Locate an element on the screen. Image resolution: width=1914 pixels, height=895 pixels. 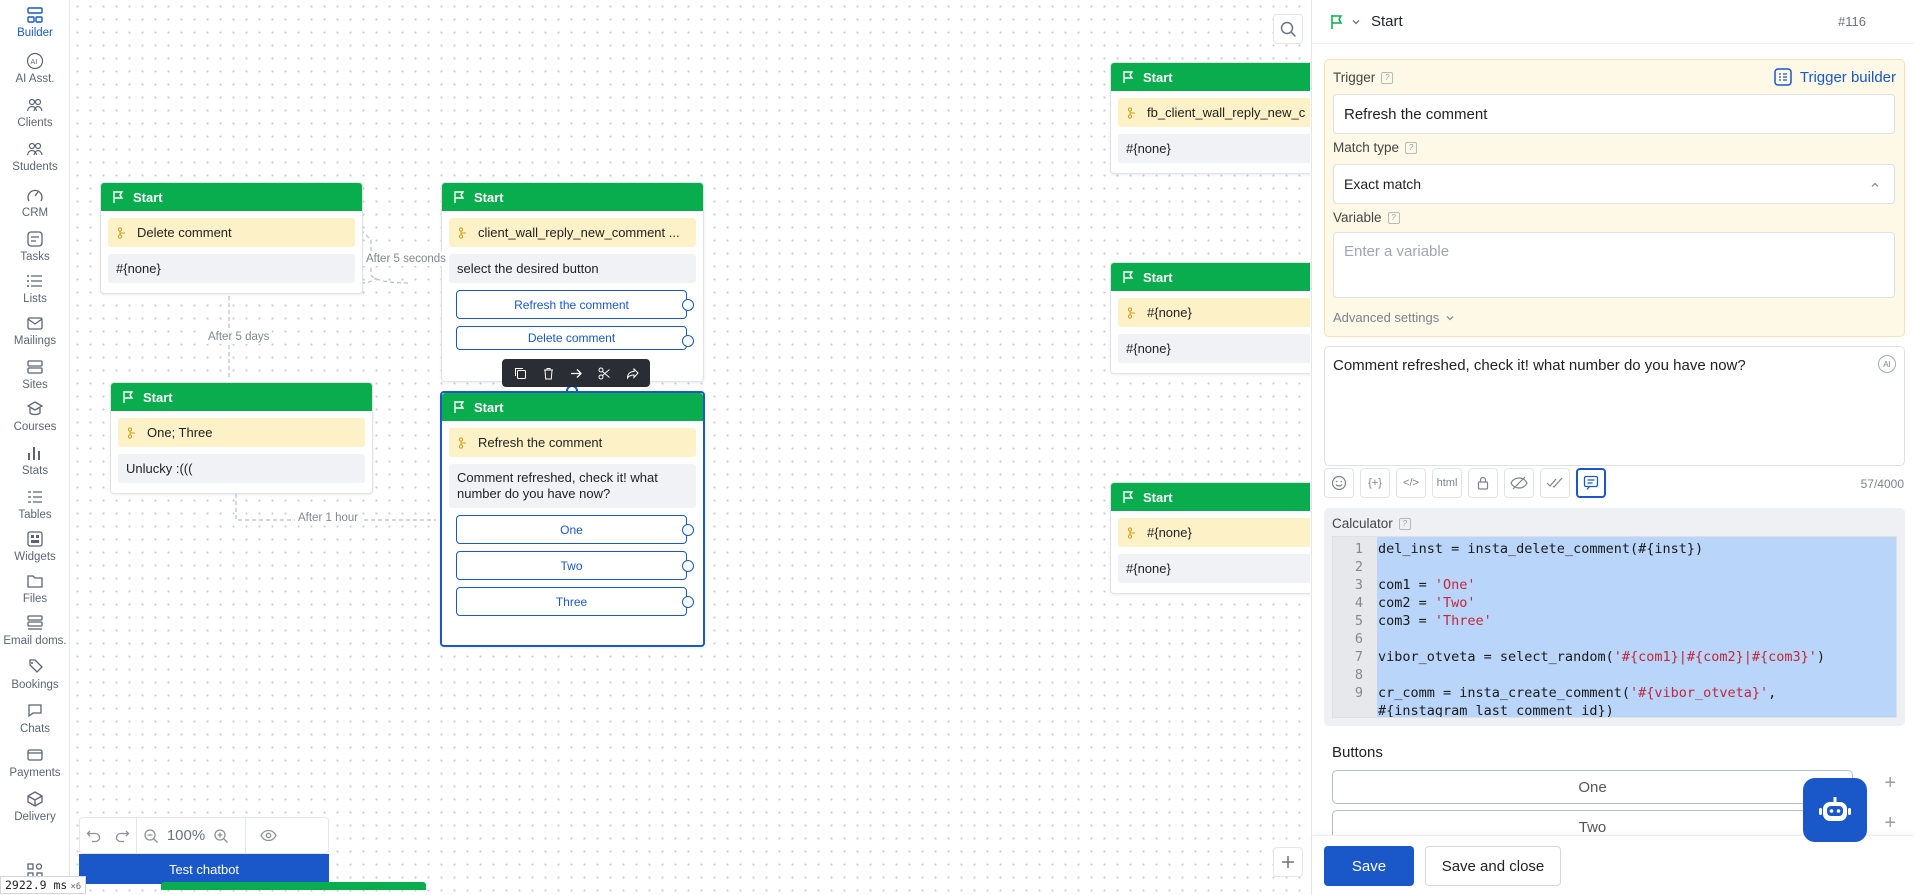
node-button: Refresh the comment is located at coordinates (575, 304).